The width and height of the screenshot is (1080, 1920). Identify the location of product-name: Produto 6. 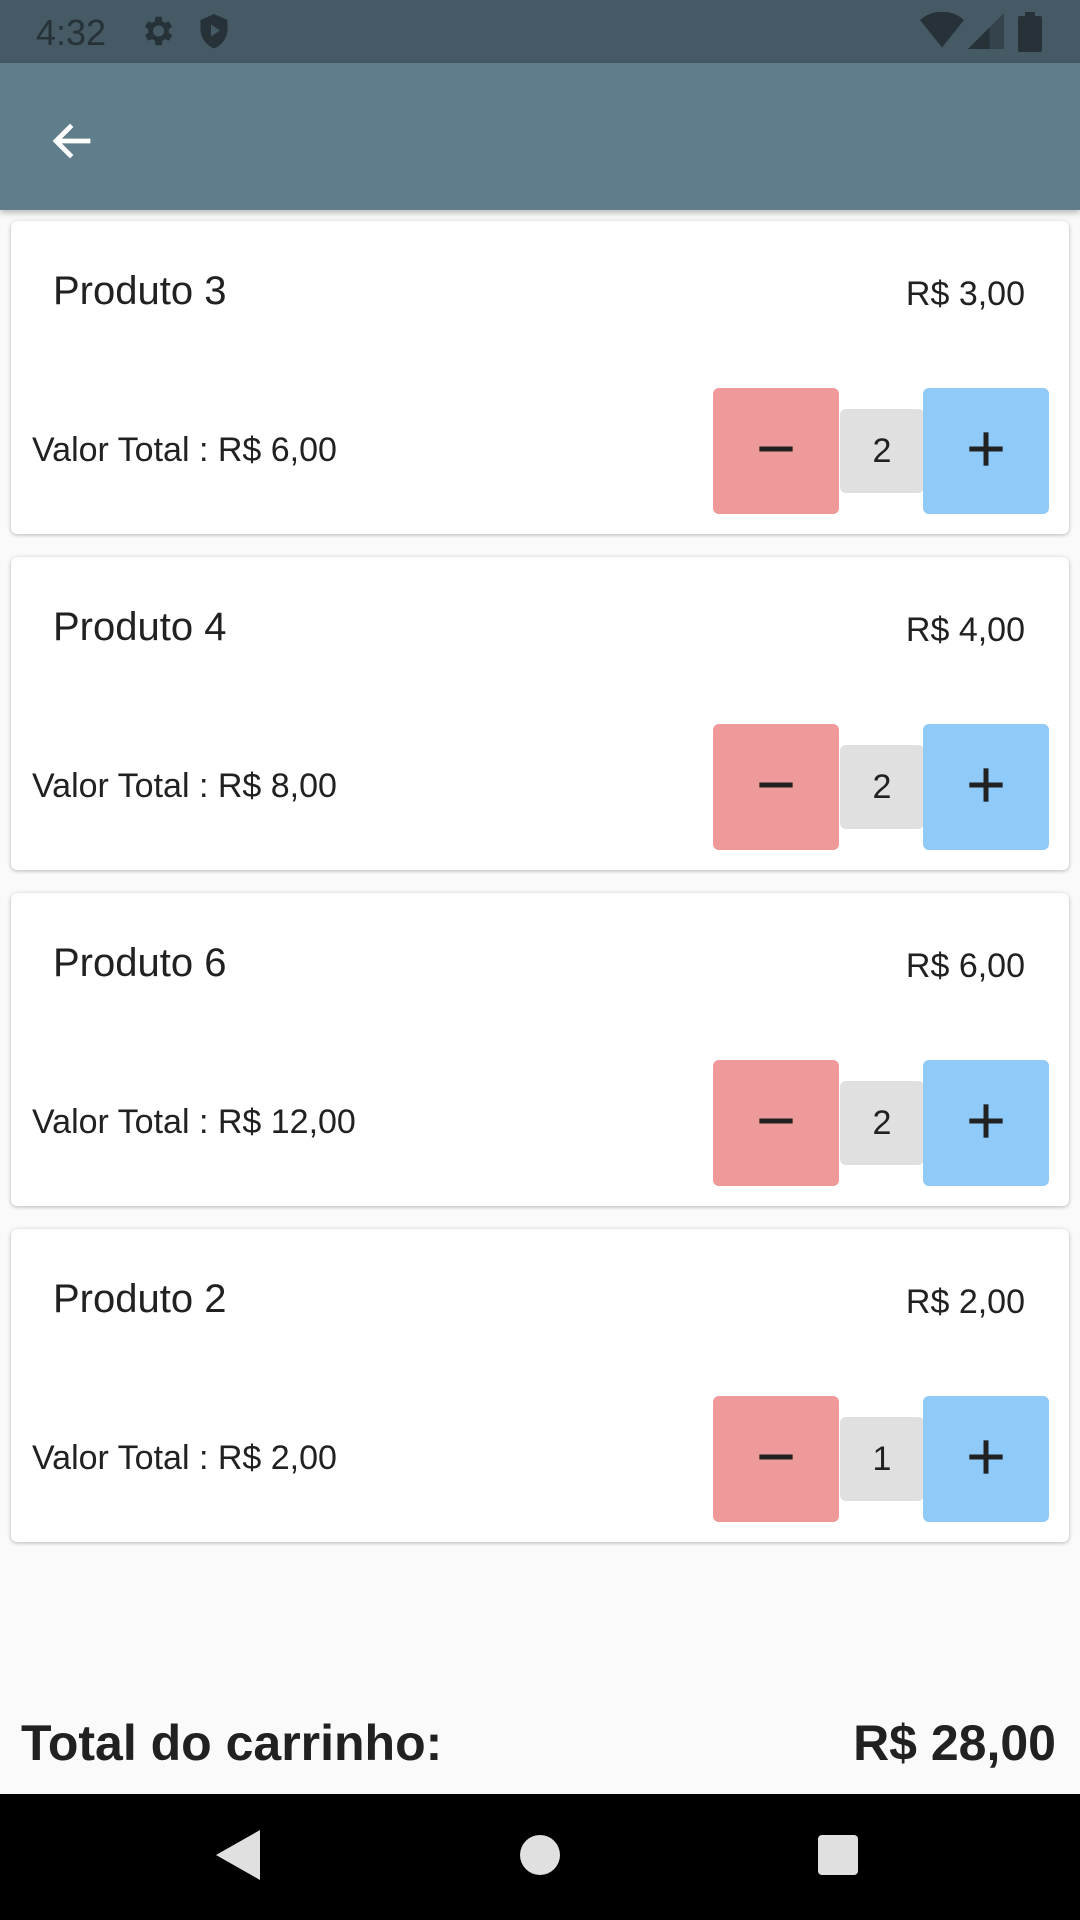
(140, 963).